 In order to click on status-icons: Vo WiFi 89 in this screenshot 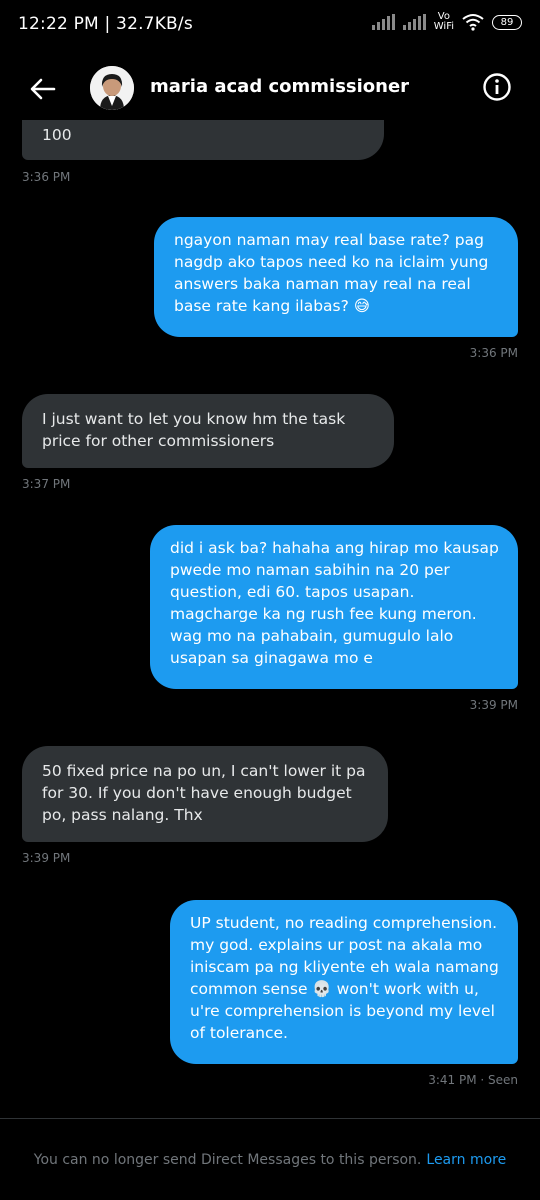, I will do `click(446, 21)`.